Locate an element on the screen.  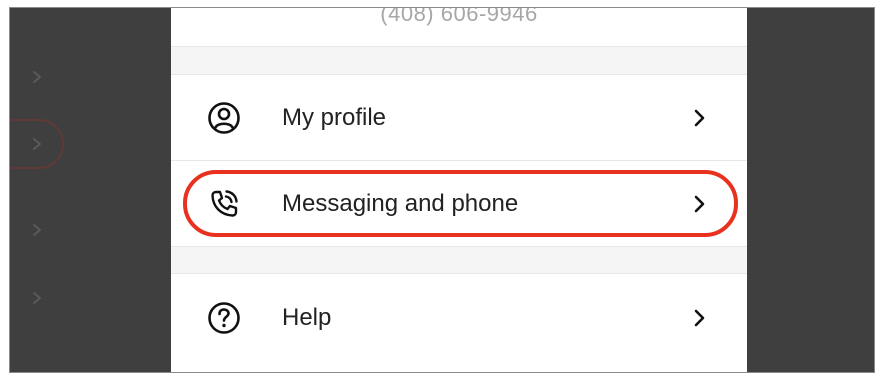
menu-item-label: My profile is located at coordinates (334, 117).